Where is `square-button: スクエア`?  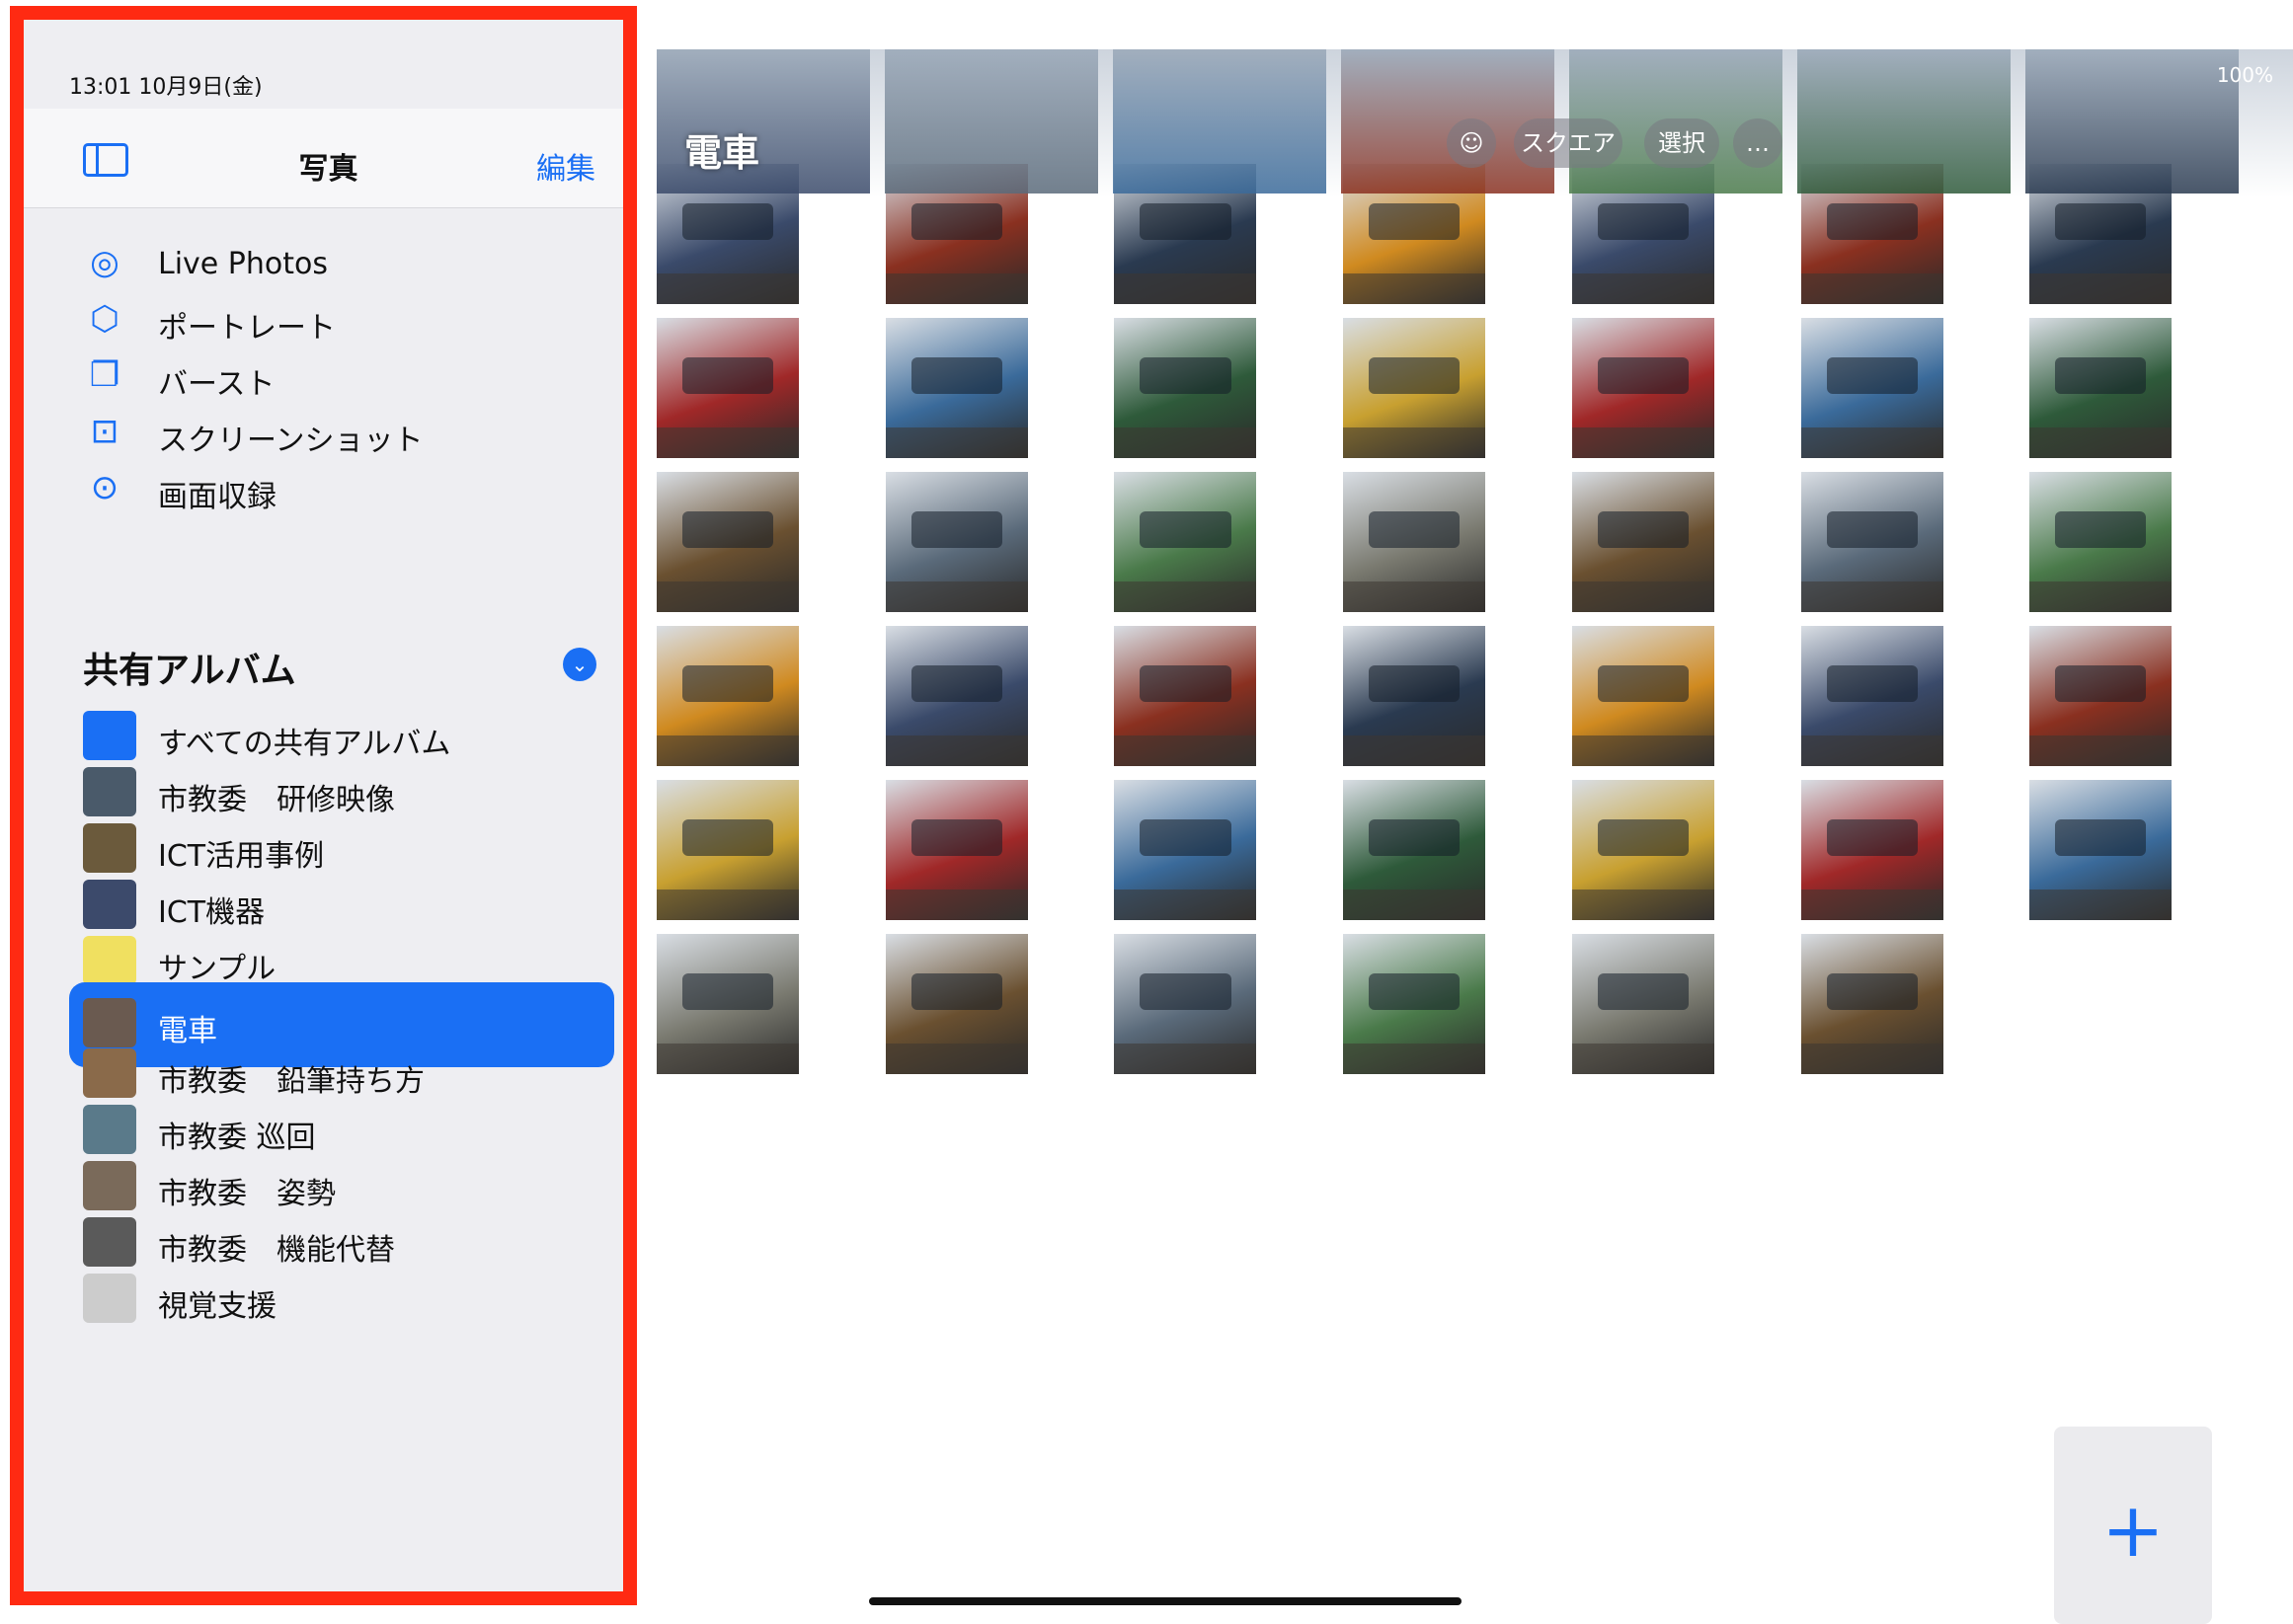
square-button: スクエア is located at coordinates (1568, 143).